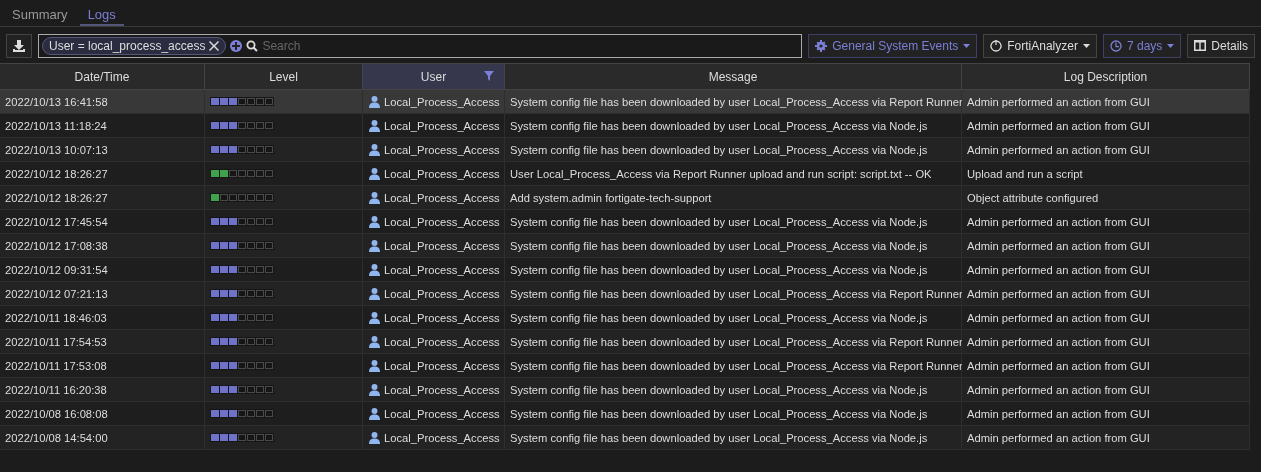 The width and height of the screenshot is (1261, 472). Describe the element at coordinates (102, 318) in the screenshot. I see `table-cell: 2022/10/11 18:46:03` at that location.